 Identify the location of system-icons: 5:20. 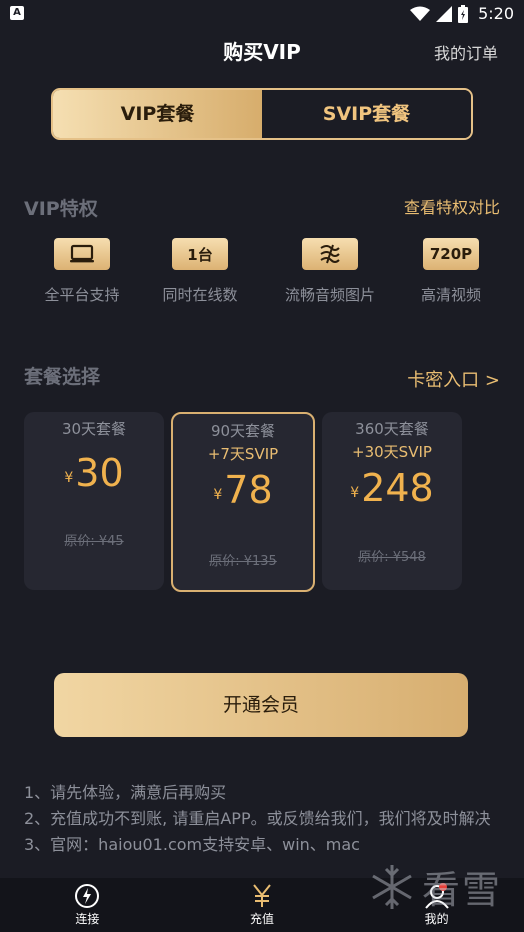
(462, 13).